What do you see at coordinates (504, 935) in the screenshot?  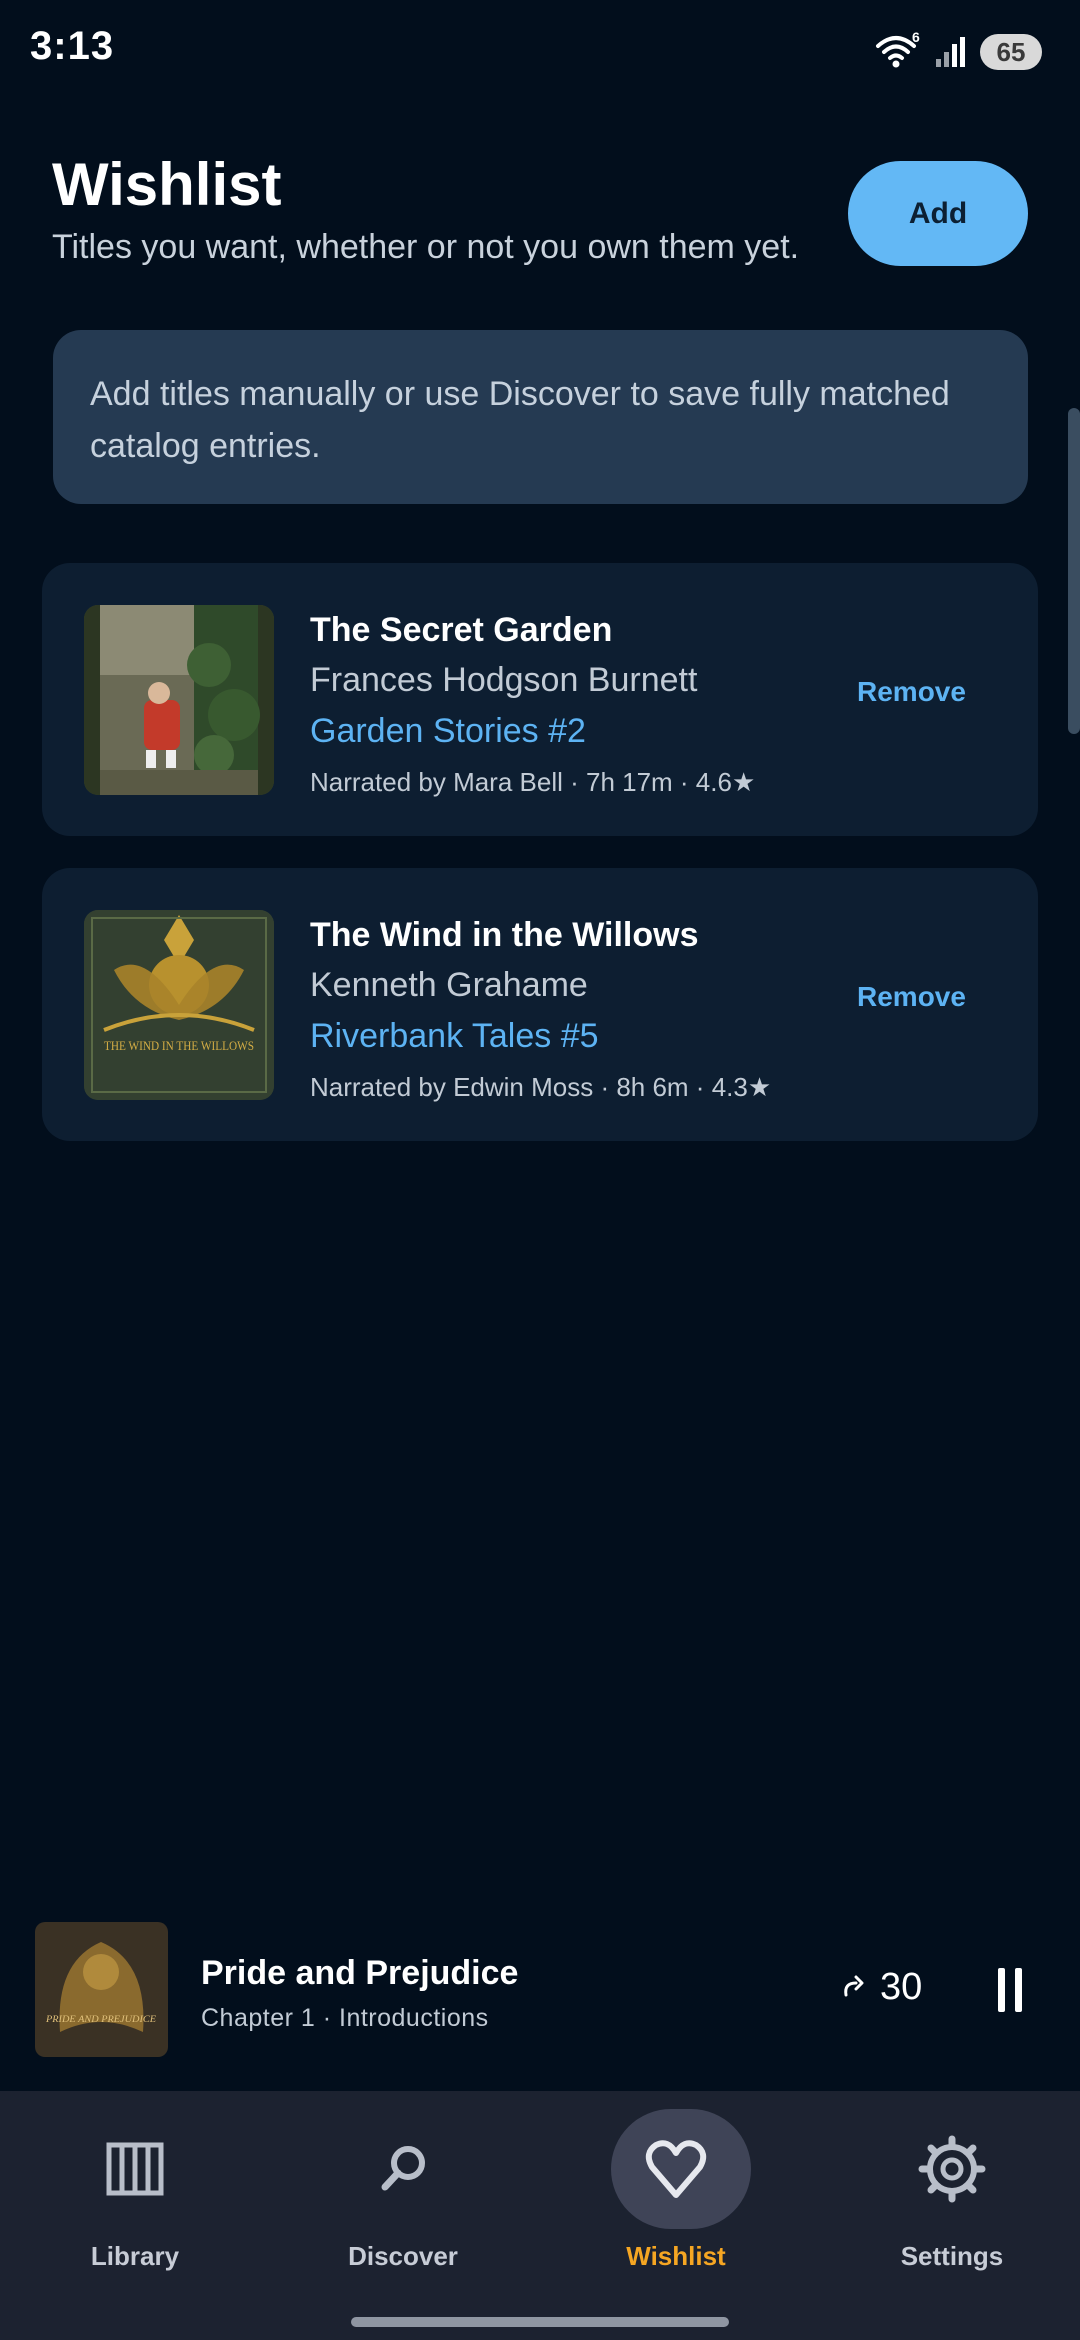 I see `book-title: The Wind in the Willows` at bounding box center [504, 935].